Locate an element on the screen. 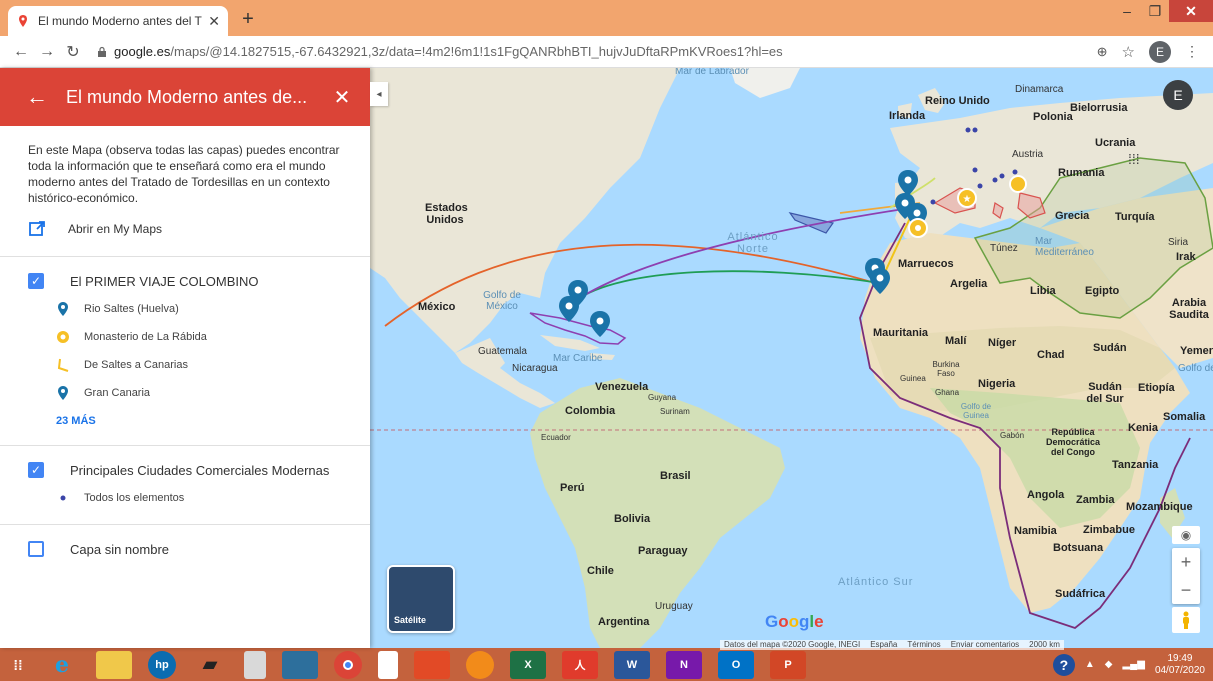 This screenshot has height=681, width=1213. map-label-botsuana: Botsuana is located at coordinates (1078, 548).